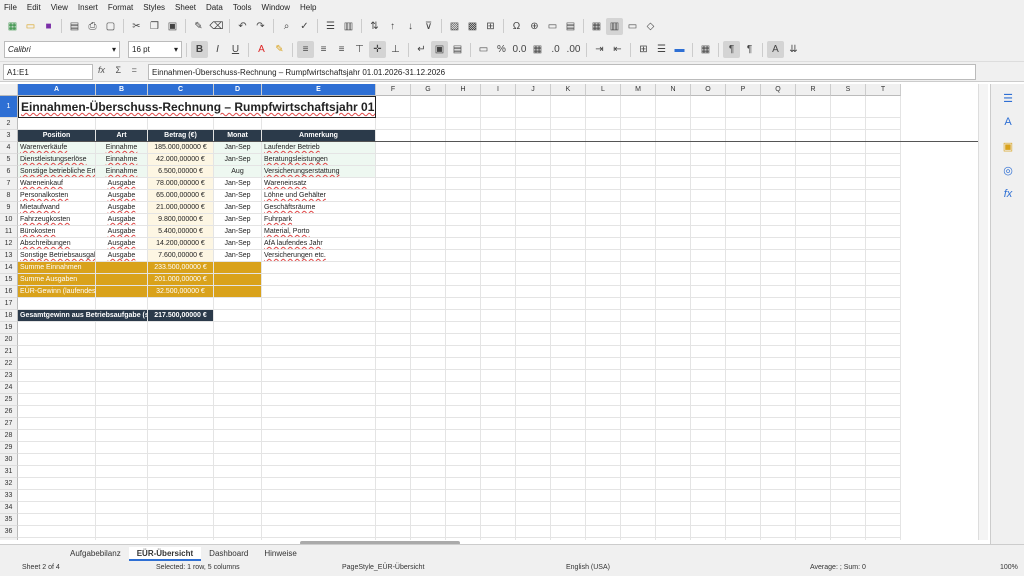 The image size is (1024, 576). Describe the element at coordinates (57, 148) in the screenshot. I see `table-cell: Warenverkäufe` at that location.